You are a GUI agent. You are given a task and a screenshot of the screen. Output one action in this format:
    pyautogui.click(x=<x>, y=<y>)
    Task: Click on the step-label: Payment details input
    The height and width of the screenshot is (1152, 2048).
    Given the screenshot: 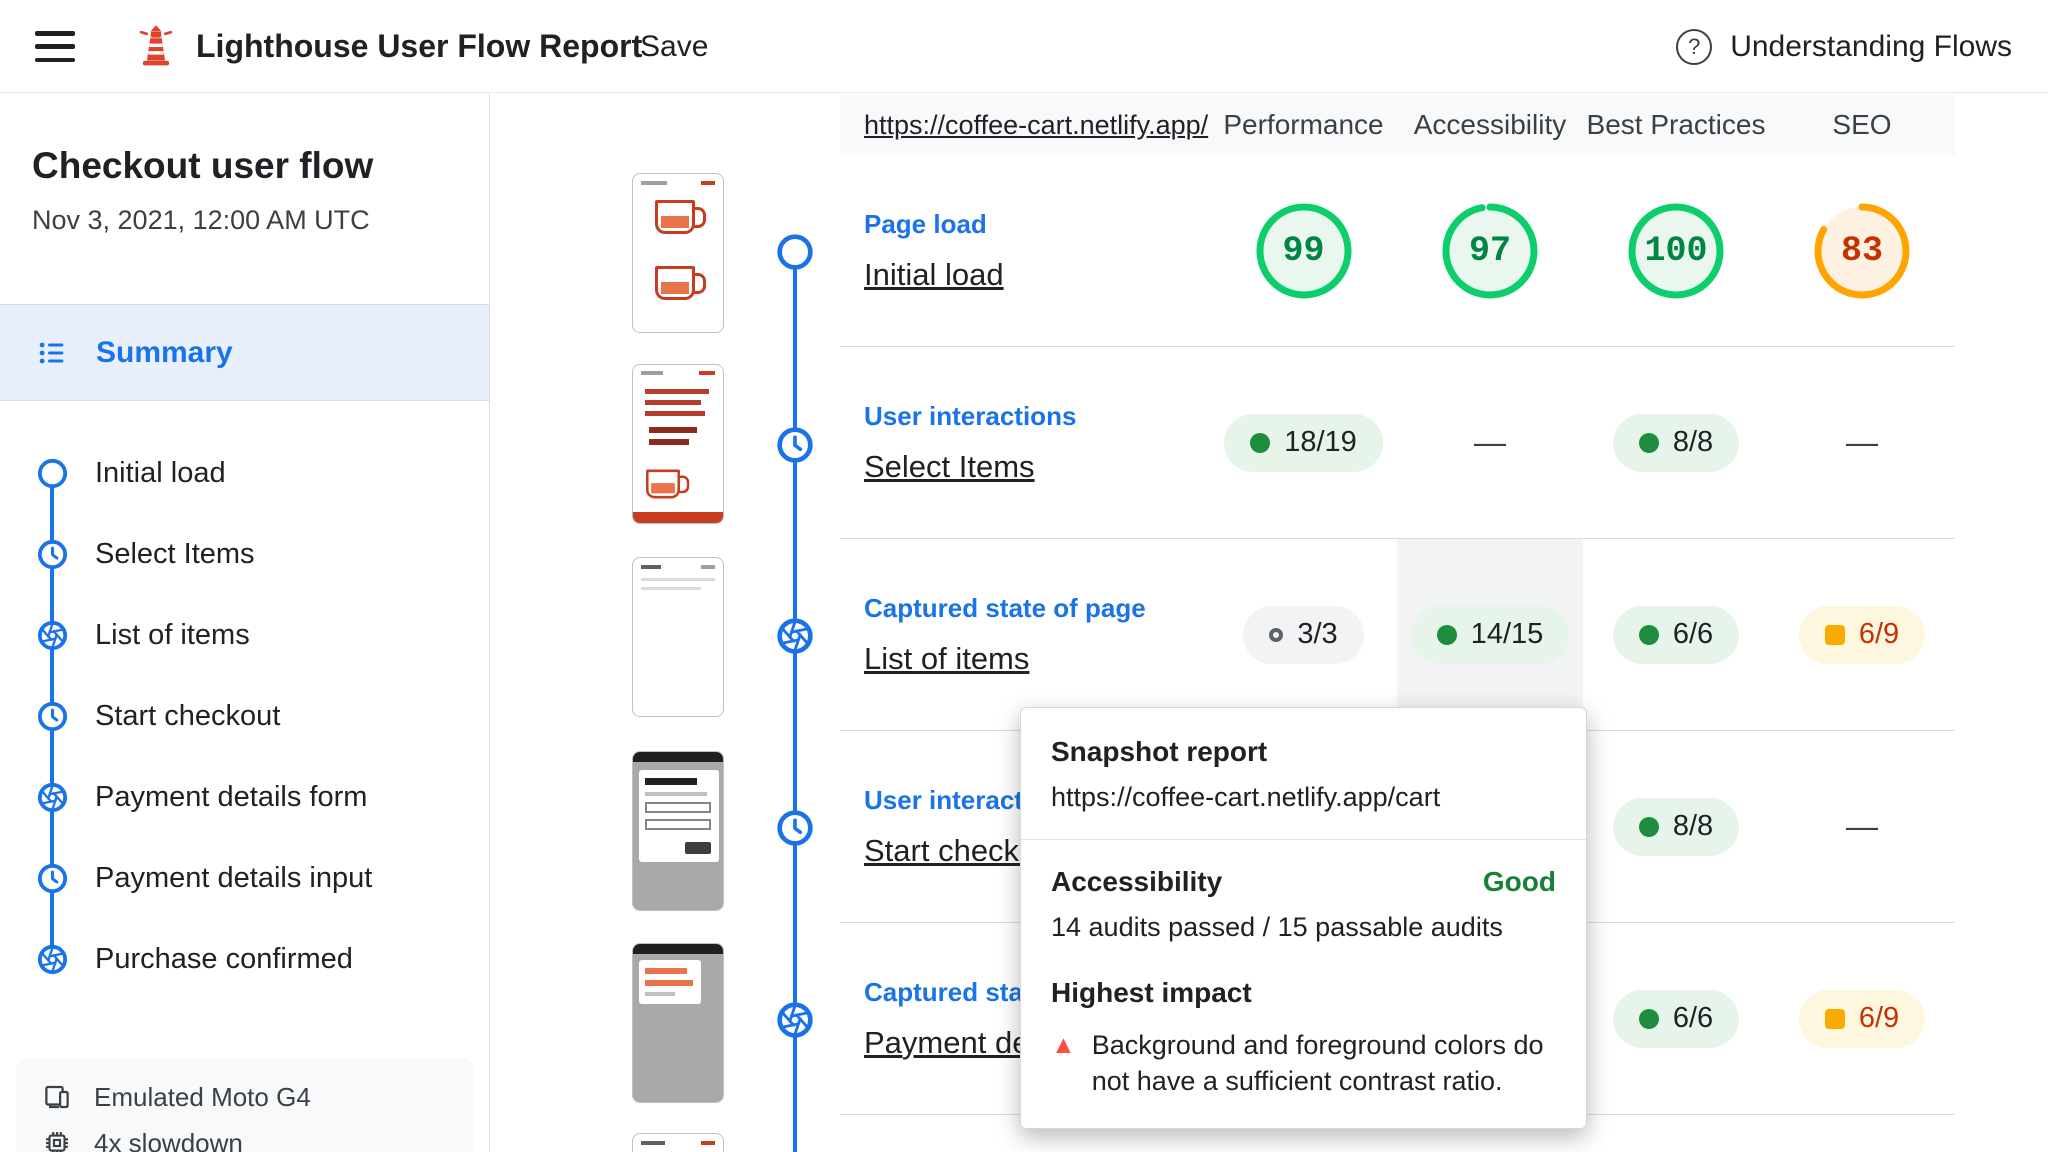 What is the action you would take?
    pyautogui.click(x=234, y=878)
    